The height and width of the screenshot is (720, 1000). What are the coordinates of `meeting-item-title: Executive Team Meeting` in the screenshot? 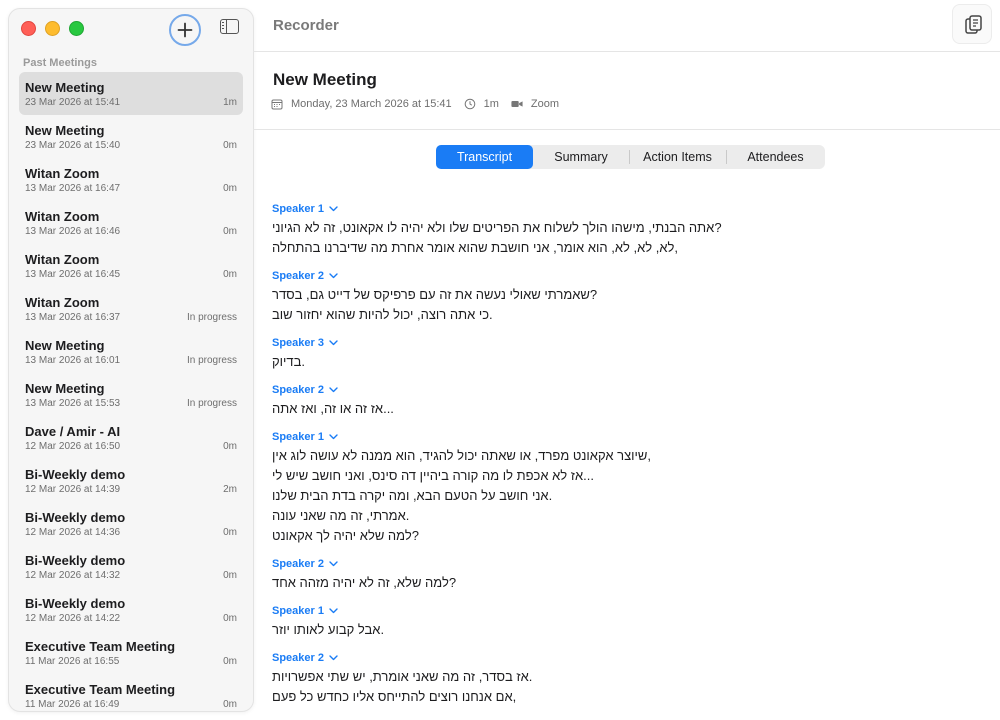 It's located at (100, 689).